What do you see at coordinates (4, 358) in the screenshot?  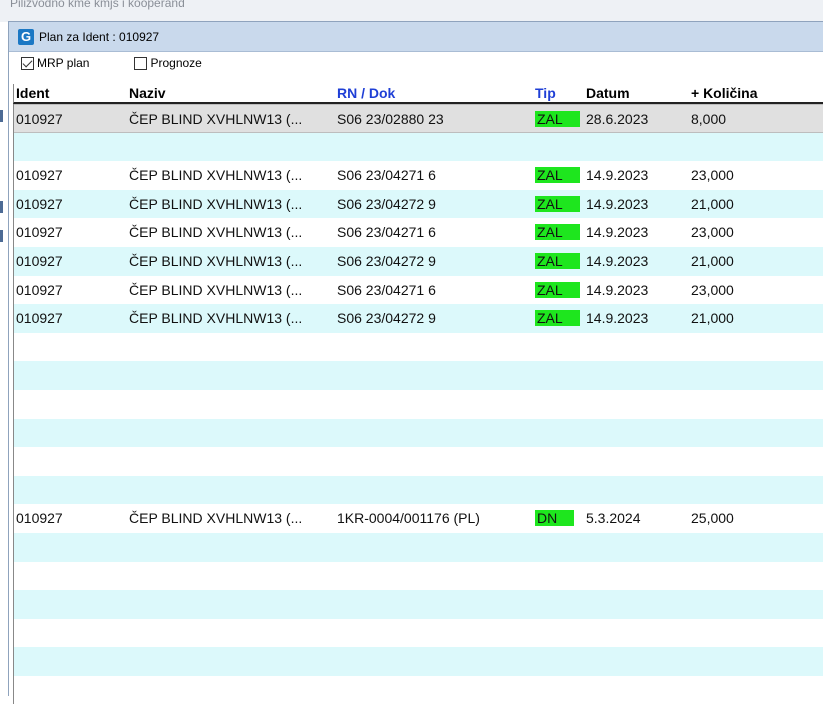 I see `background-window-edge` at bounding box center [4, 358].